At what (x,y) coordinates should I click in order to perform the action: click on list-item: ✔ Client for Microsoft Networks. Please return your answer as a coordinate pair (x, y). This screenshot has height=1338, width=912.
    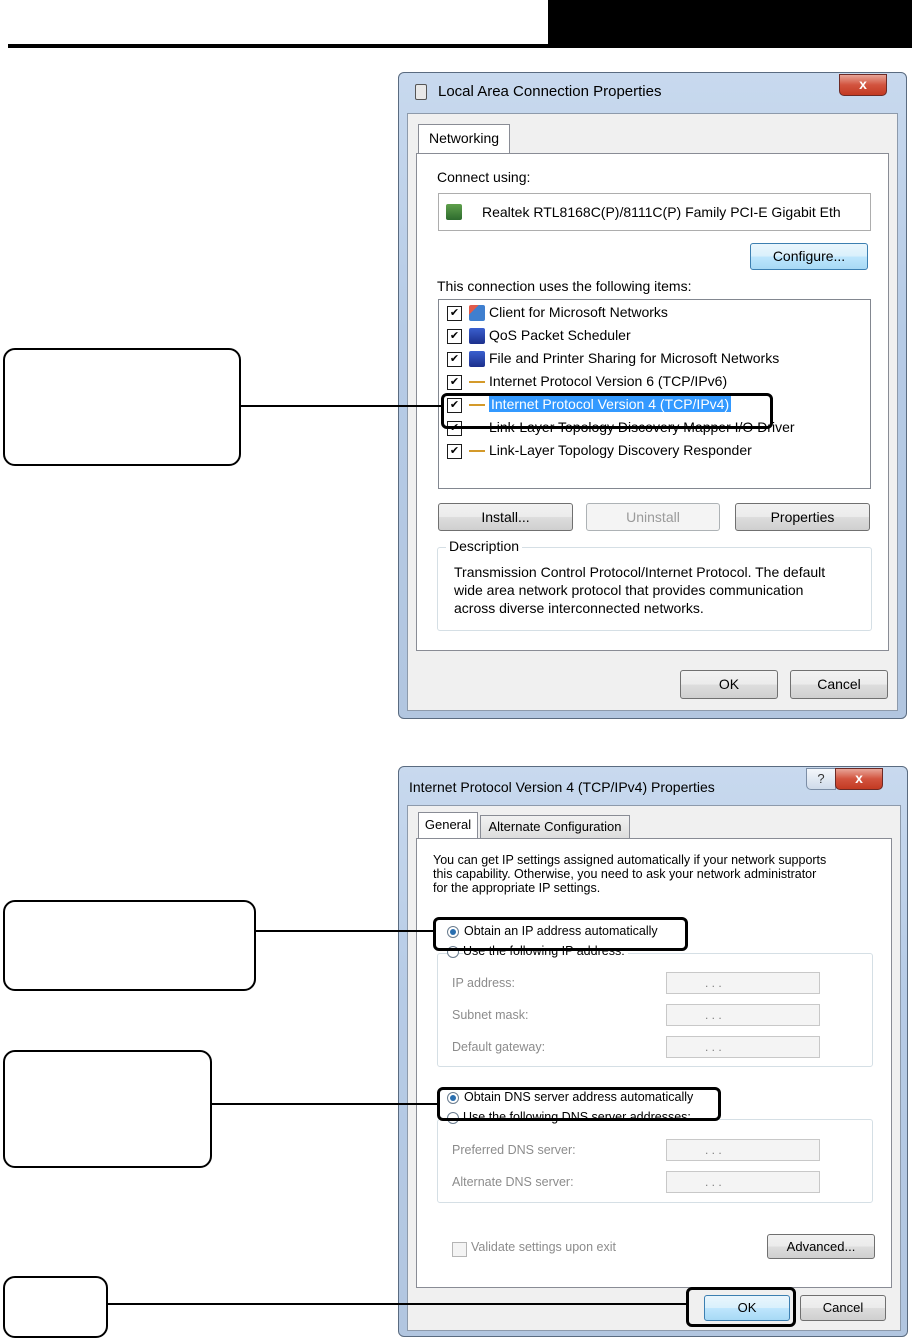
    Looking at the image, I should click on (657, 314).